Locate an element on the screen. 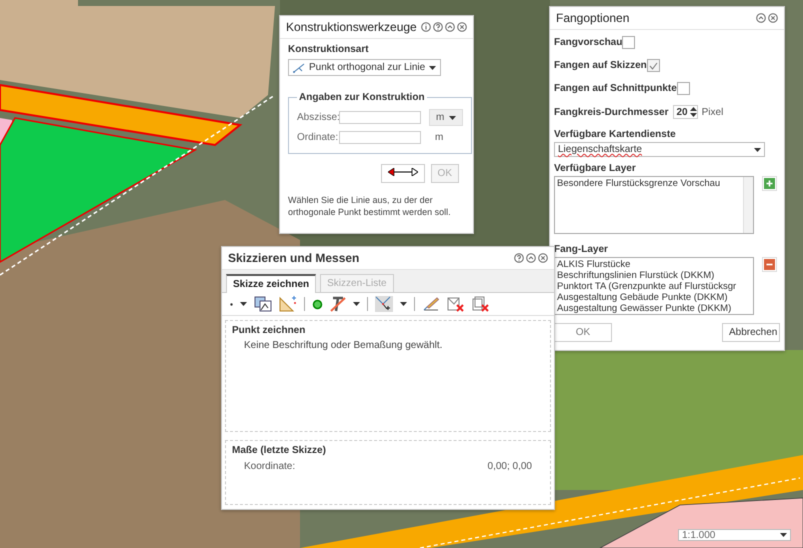 The height and width of the screenshot is (548, 803). direction-button is located at coordinates (402, 173).